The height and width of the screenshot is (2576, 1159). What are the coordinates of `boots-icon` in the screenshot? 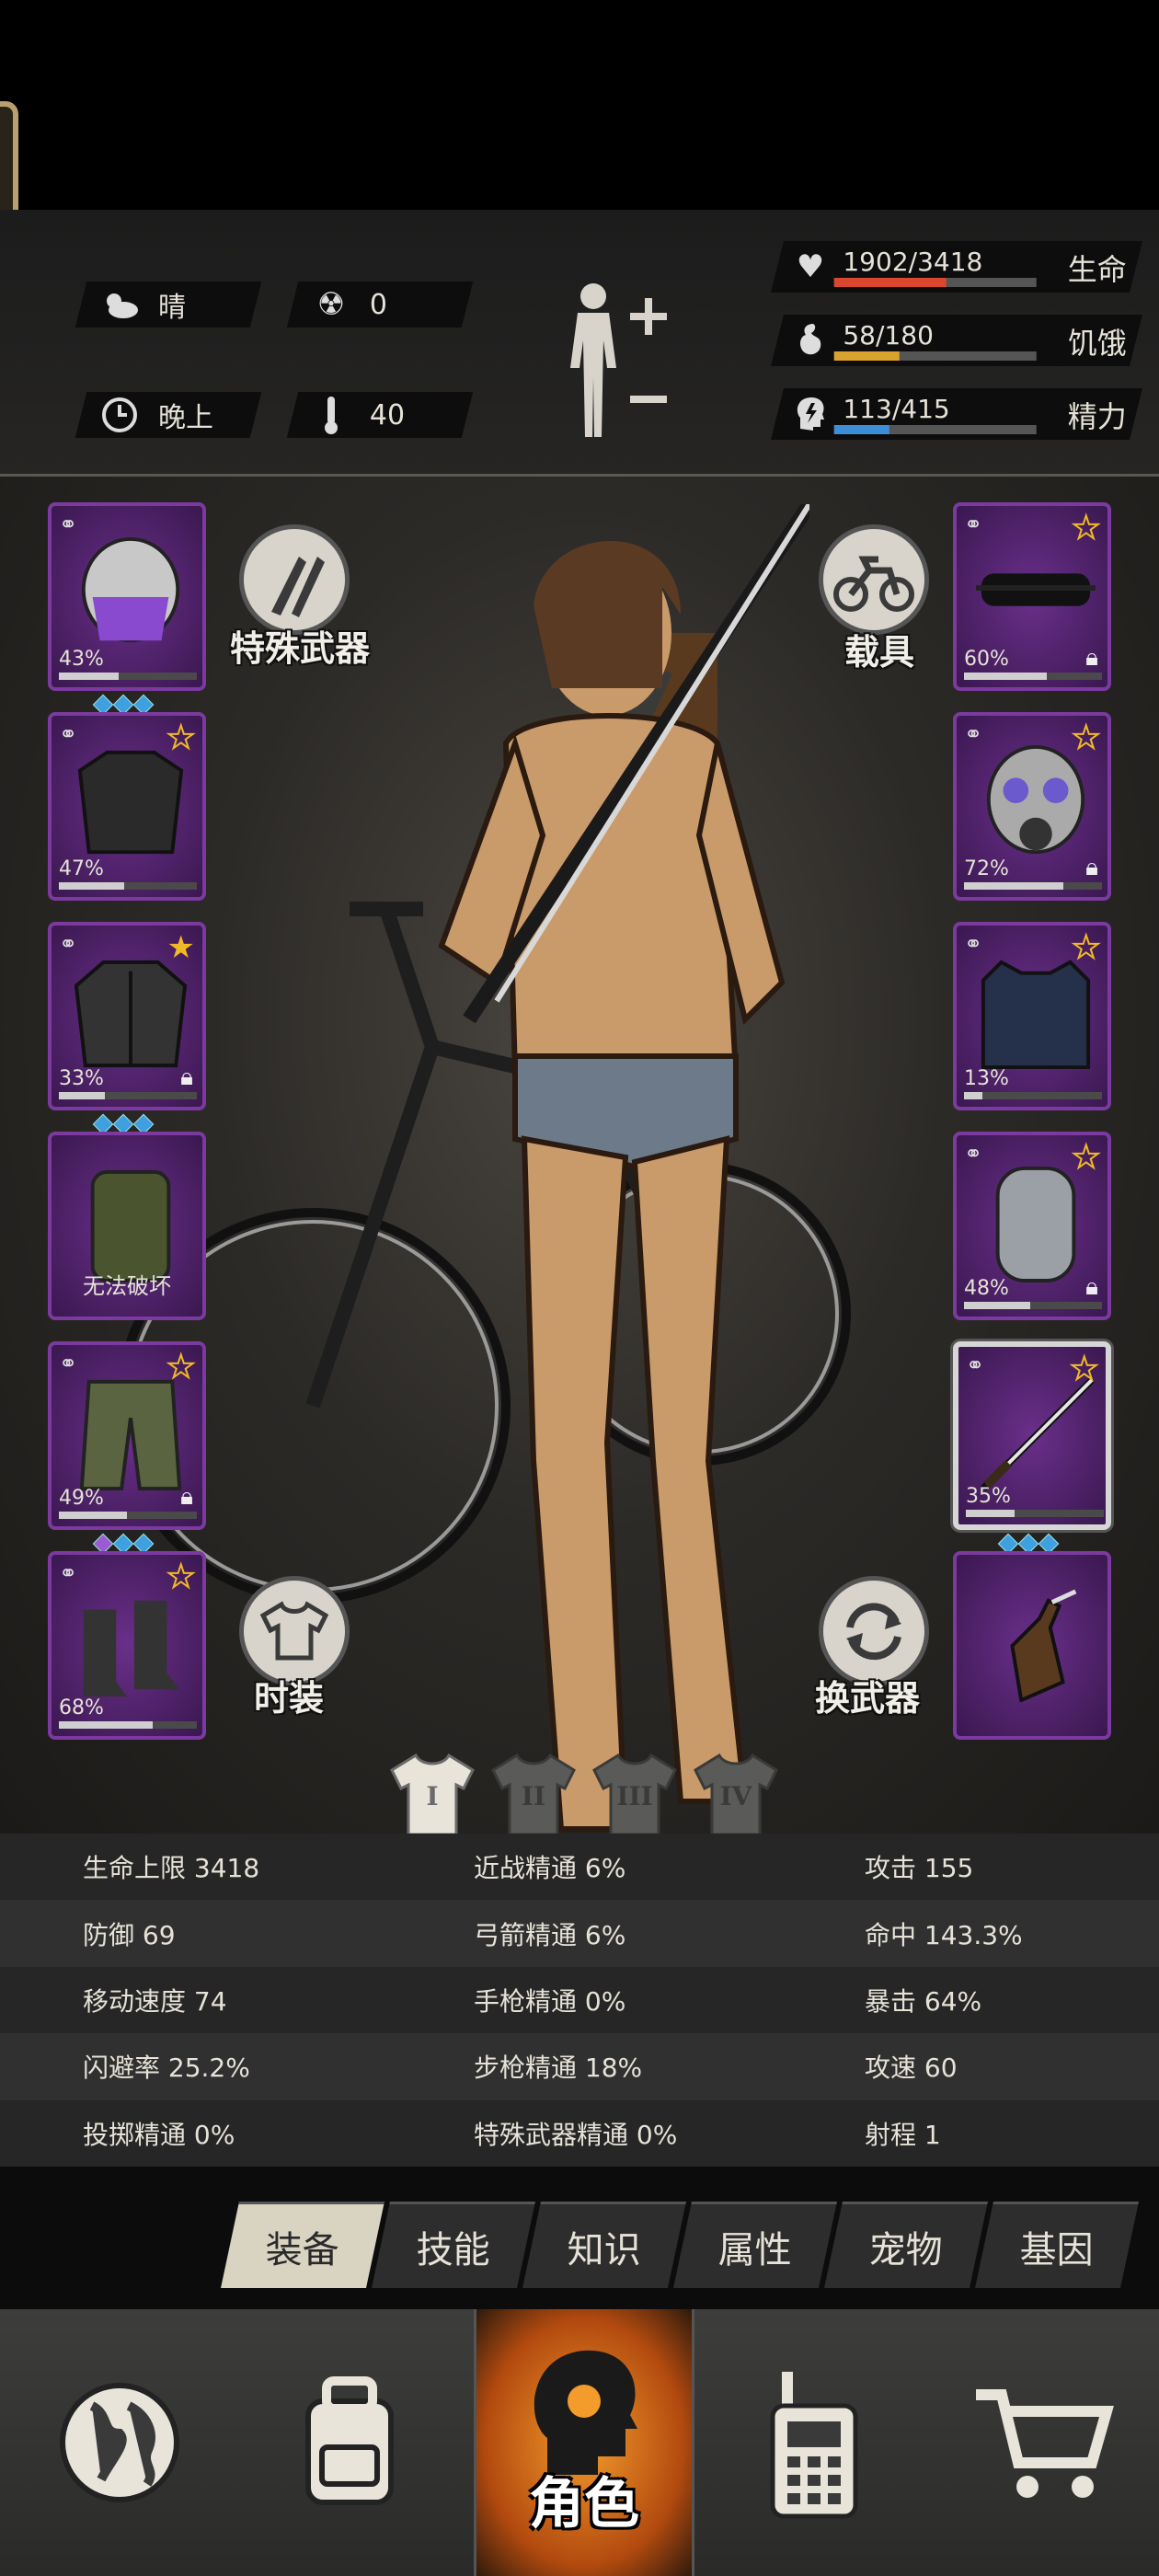 It's located at (131, 1648).